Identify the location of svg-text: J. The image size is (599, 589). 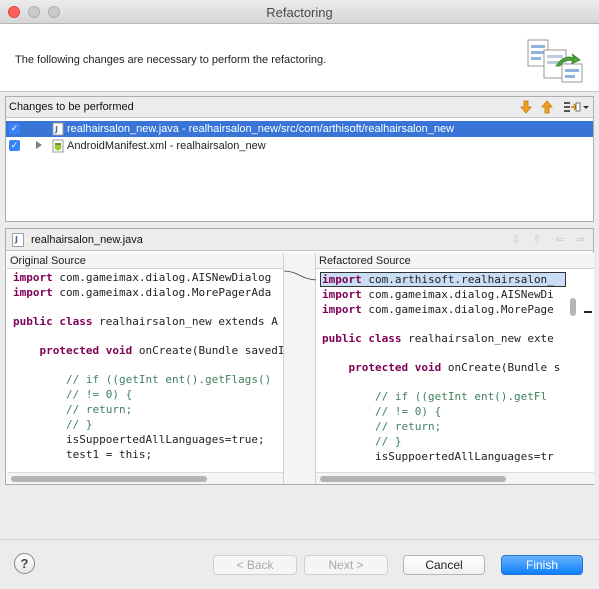
(56, 129).